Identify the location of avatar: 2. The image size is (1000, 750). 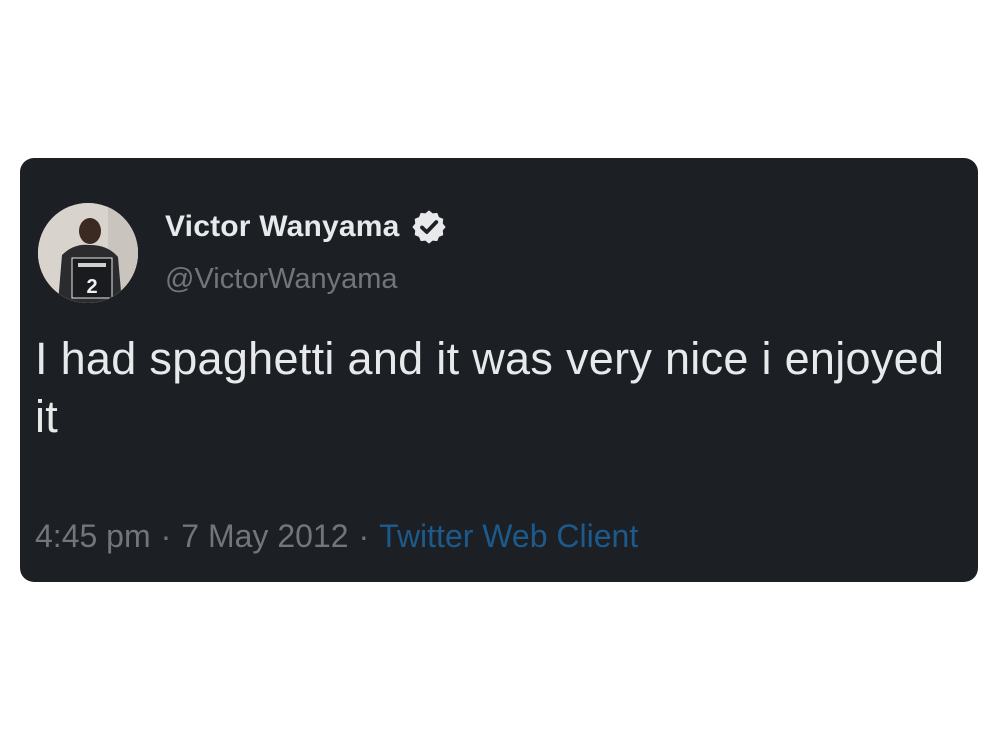
(88, 253).